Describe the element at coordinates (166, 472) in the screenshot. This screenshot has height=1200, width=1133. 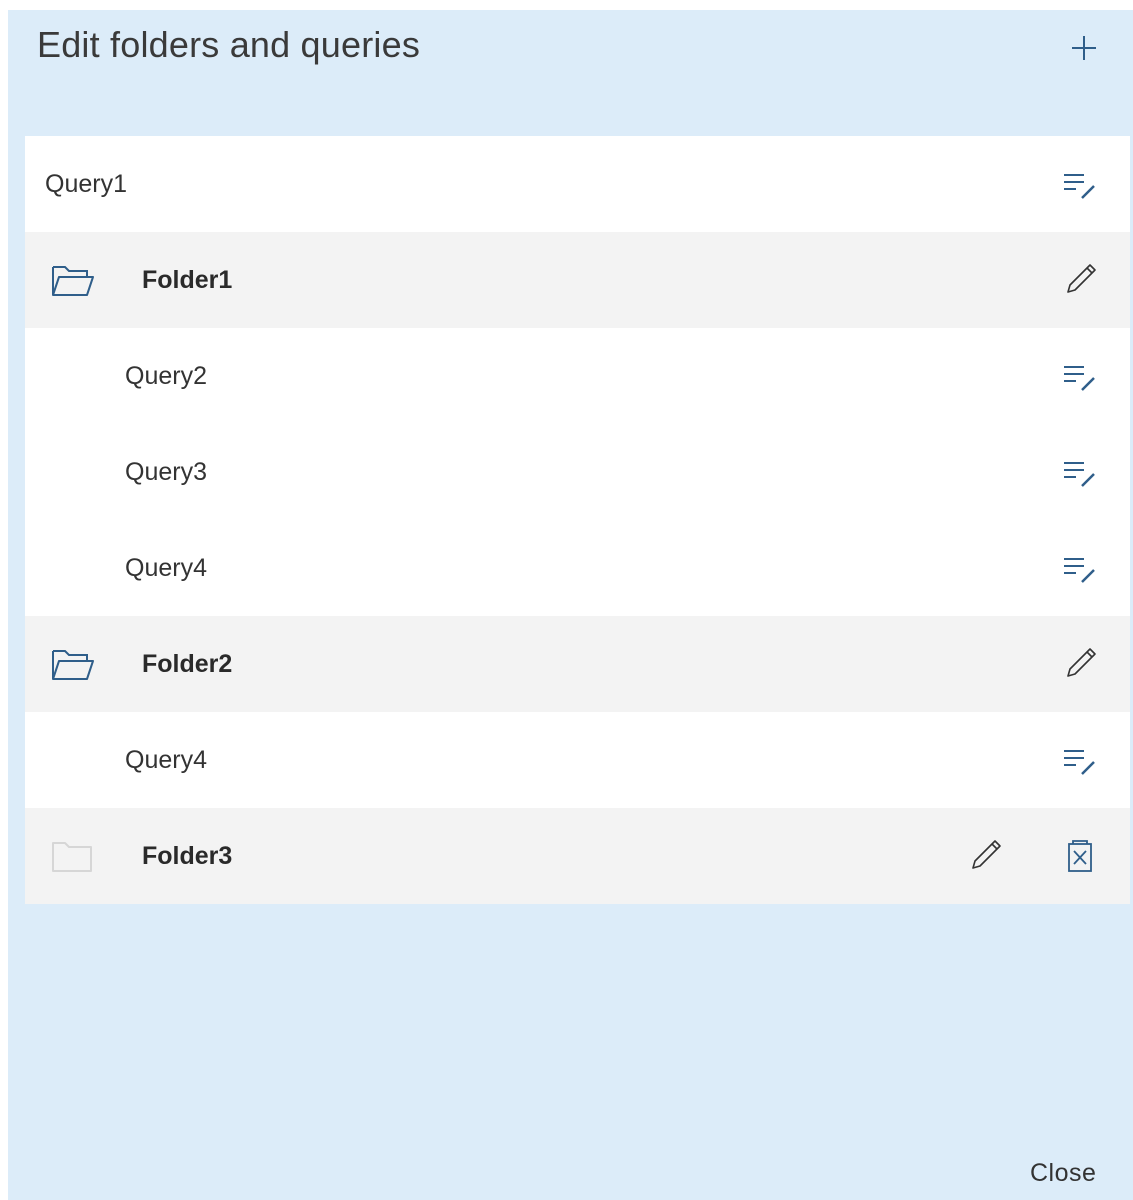
I see `query-label: Query3` at that location.